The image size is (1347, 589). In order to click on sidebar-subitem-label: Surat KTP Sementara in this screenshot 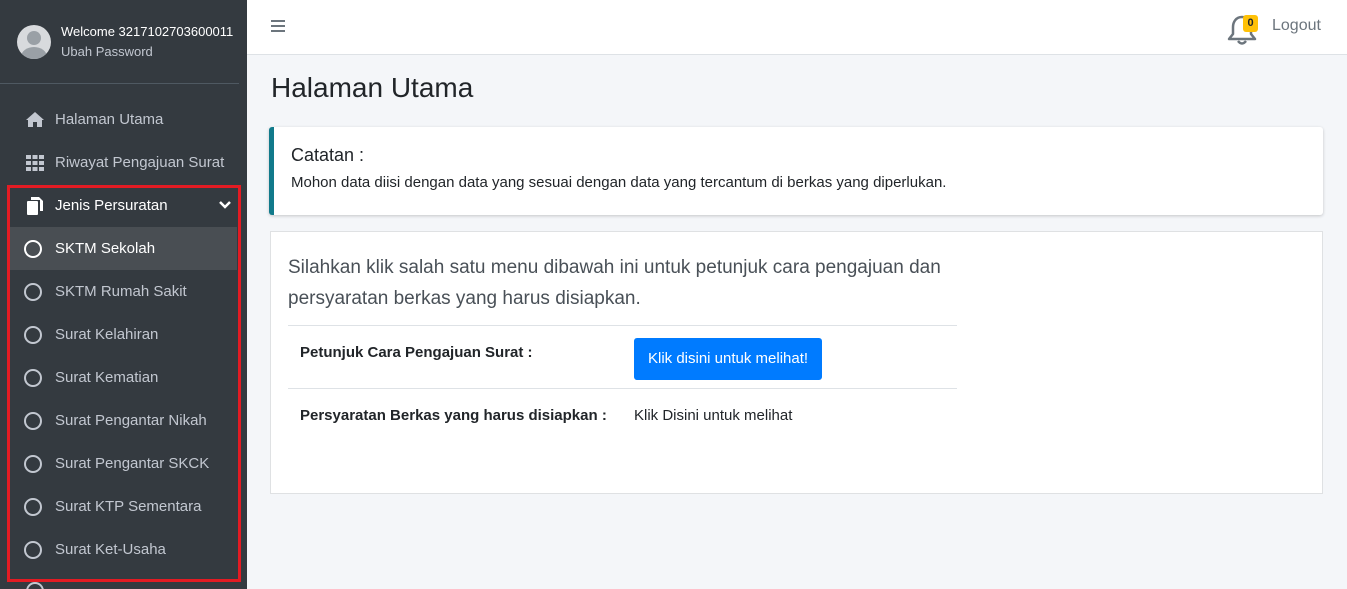, I will do `click(128, 506)`.